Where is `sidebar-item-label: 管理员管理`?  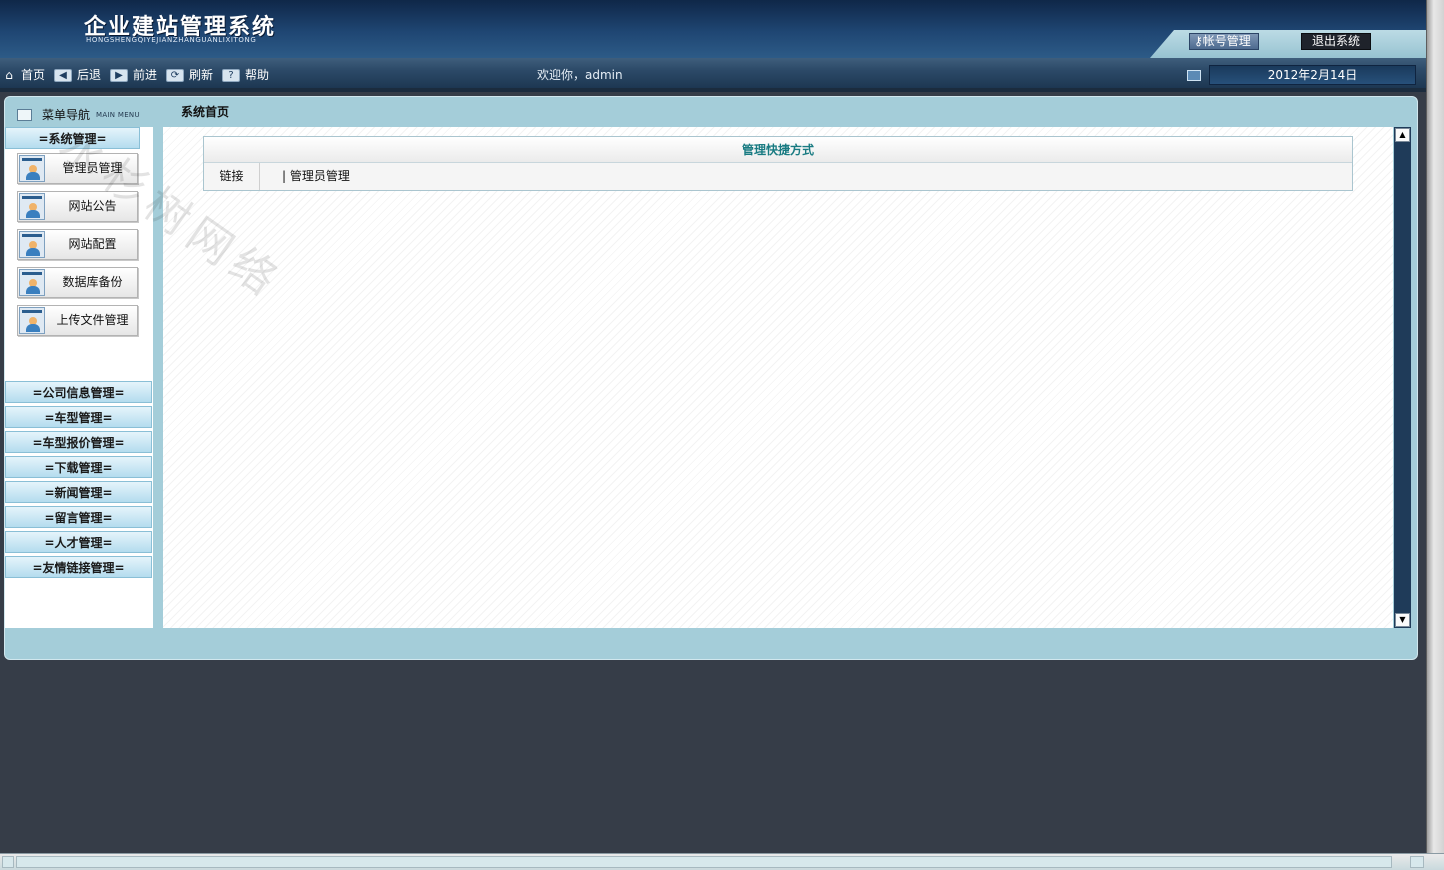 sidebar-item-label: 管理员管理 is located at coordinates (92, 168).